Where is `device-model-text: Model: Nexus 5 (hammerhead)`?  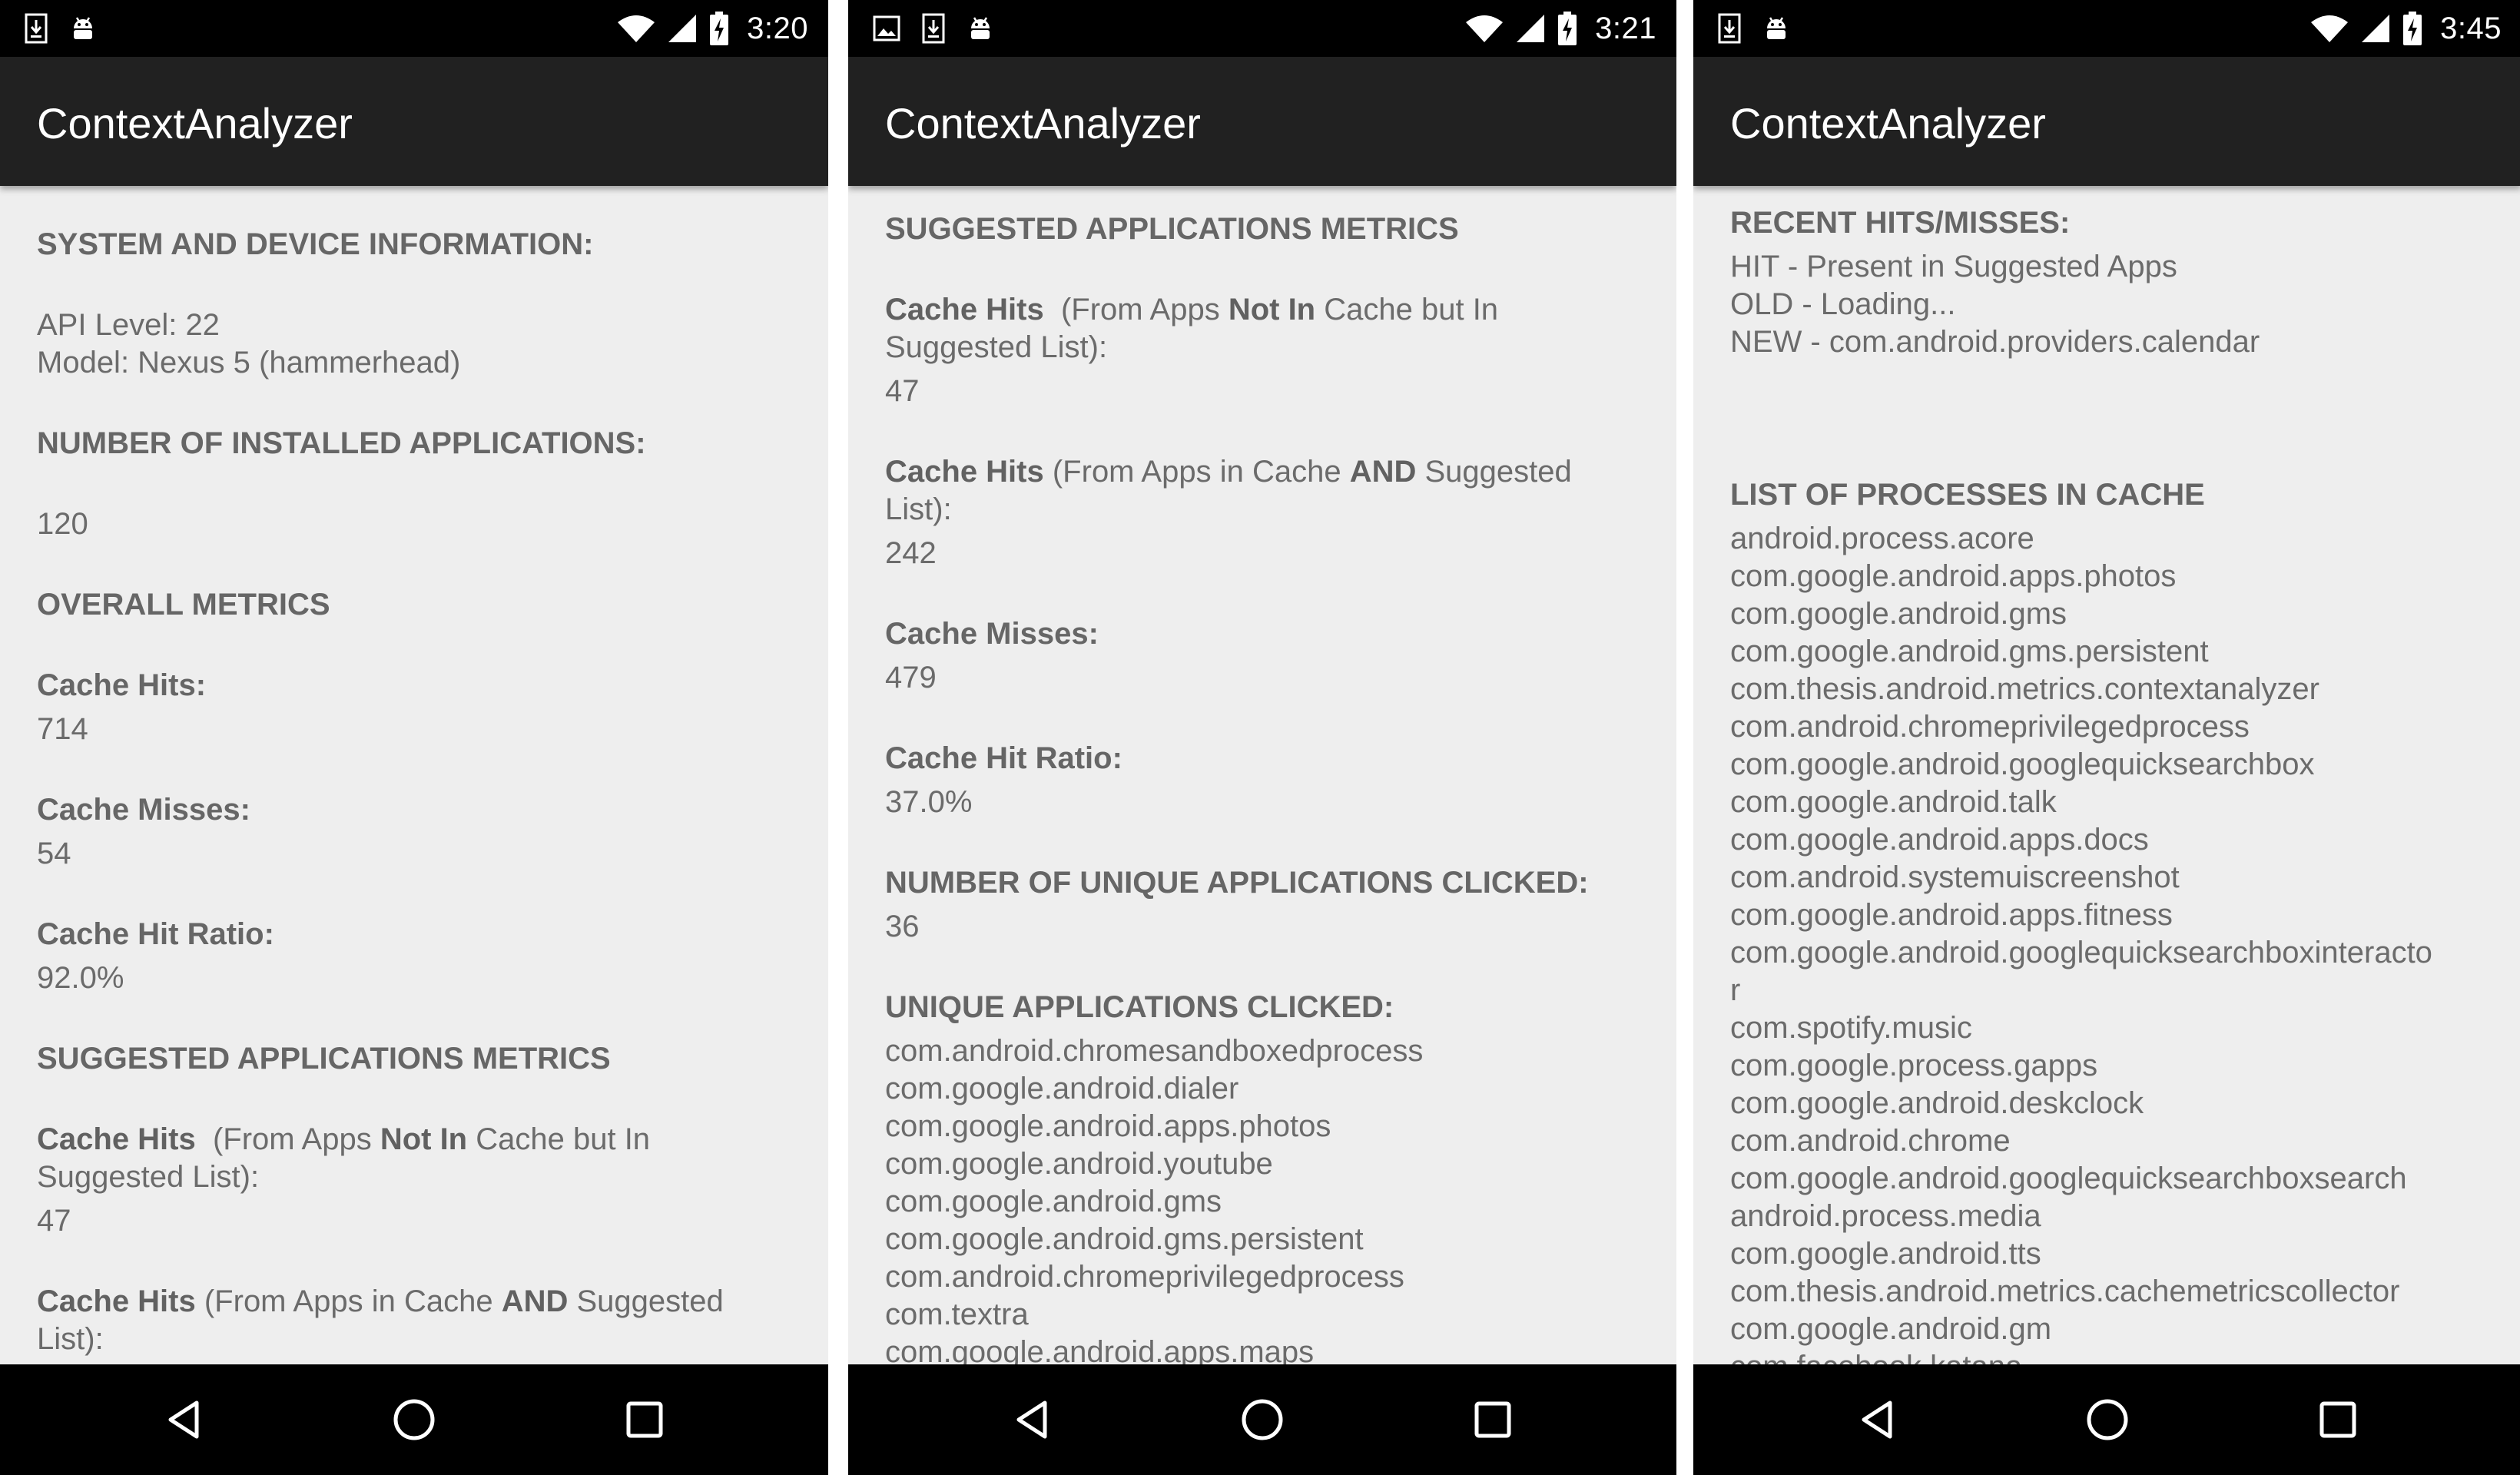
device-model-text: Model: Nexus 5 (hammerhead) is located at coordinates (249, 363).